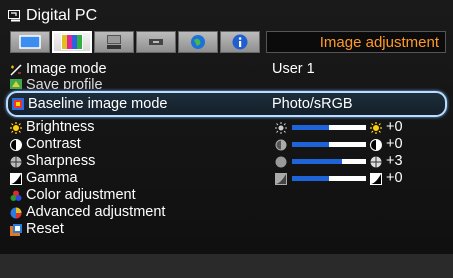 This screenshot has height=278, width=453. Describe the element at coordinates (376, 161) in the screenshot. I see `sharpness-high-icon` at that location.